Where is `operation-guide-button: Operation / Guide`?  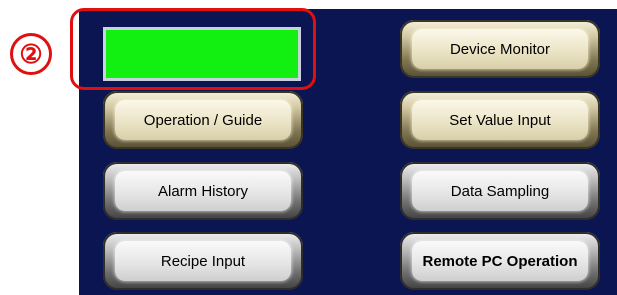
operation-guide-button: Operation / Guide is located at coordinates (203, 120).